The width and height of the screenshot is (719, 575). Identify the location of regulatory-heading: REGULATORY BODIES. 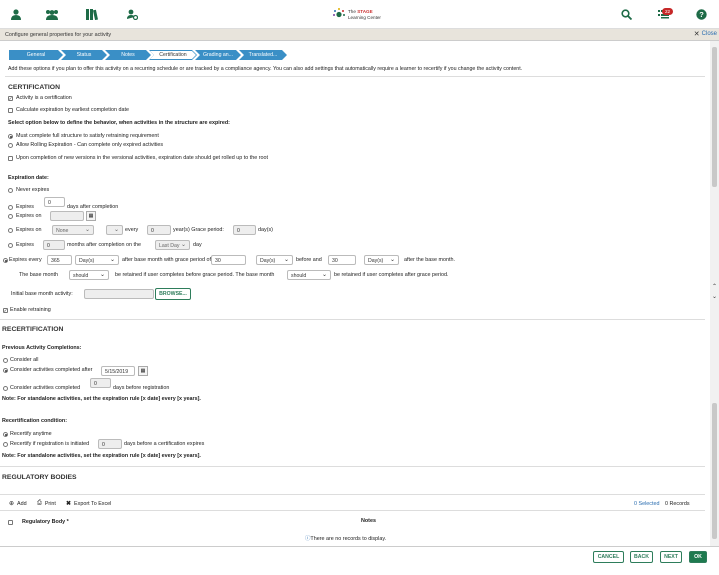
(39, 477).